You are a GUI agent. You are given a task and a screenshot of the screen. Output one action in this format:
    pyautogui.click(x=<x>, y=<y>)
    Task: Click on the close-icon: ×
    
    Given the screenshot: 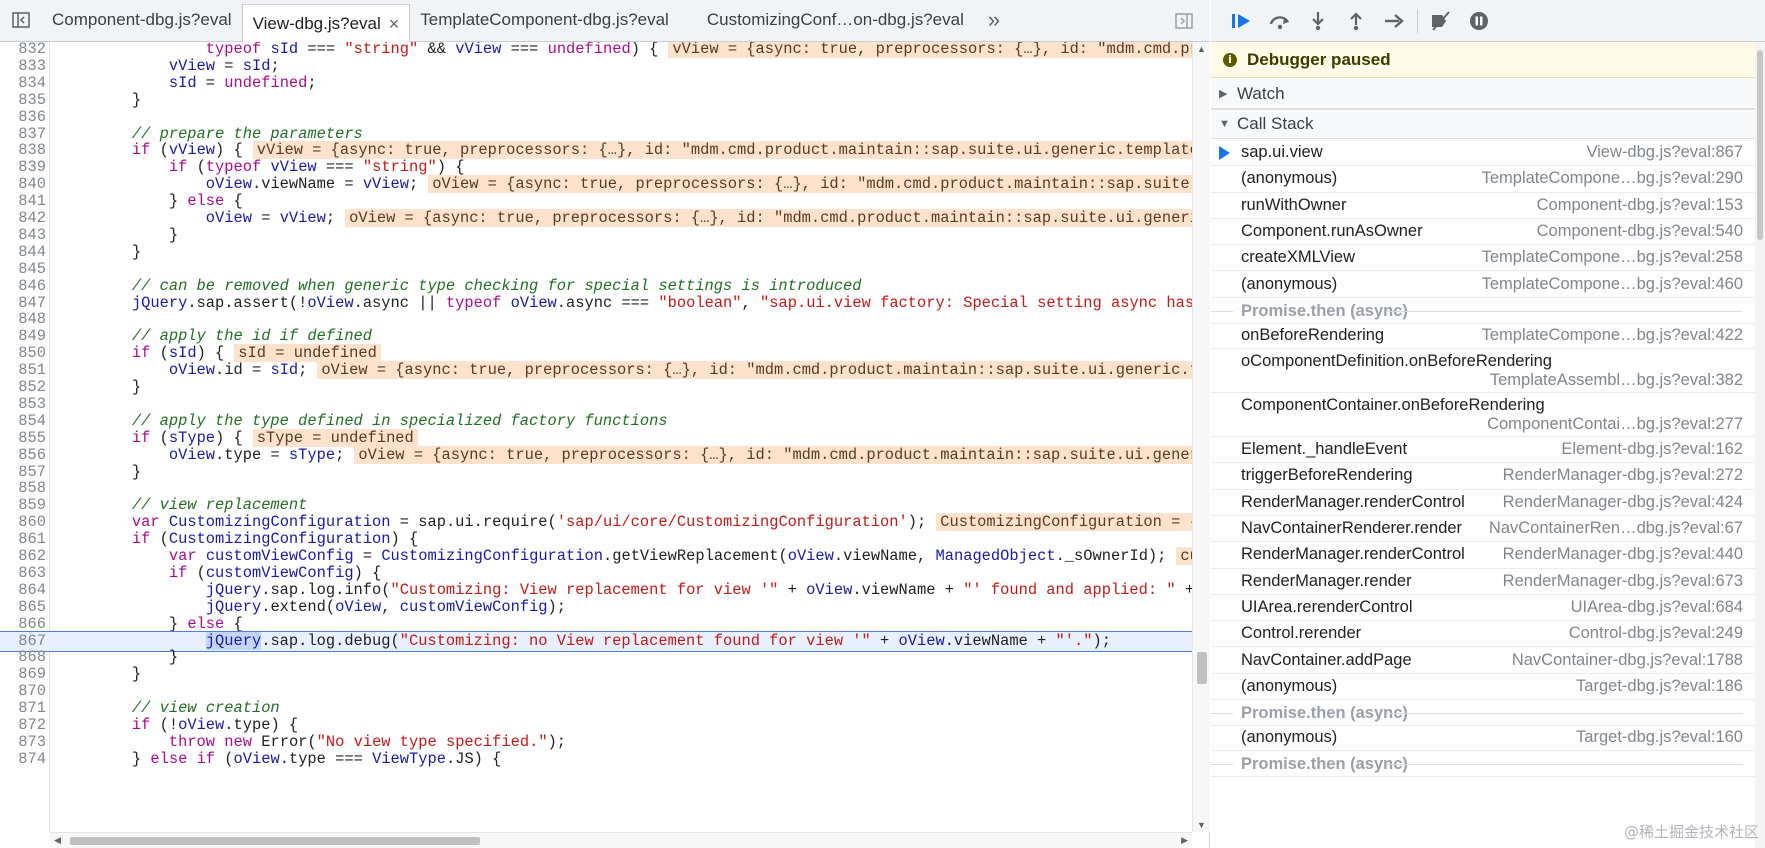 What is the action you would take?
    pyautogui.click(x=394, y=24)
    